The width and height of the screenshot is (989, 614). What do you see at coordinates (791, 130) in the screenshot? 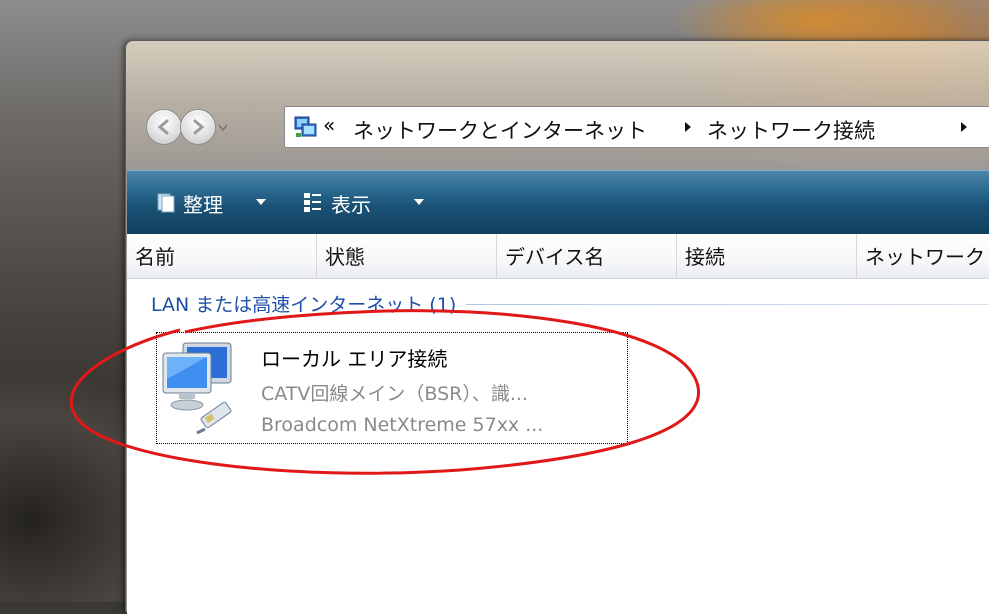
I see `breadcrumb-network-connections: ネットワーク接続` at bounding box center [791, 130].